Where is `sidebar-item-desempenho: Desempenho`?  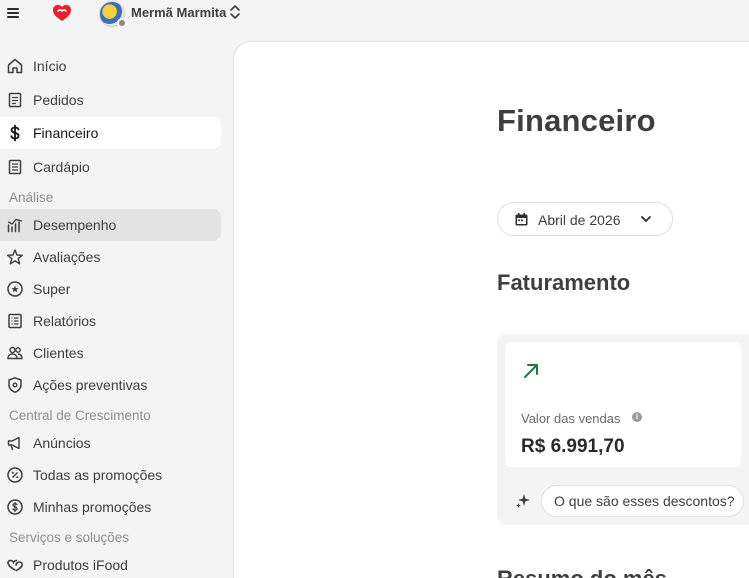
sidebar-item-desempenho: Desempenho is located at coordinates (110, 225).